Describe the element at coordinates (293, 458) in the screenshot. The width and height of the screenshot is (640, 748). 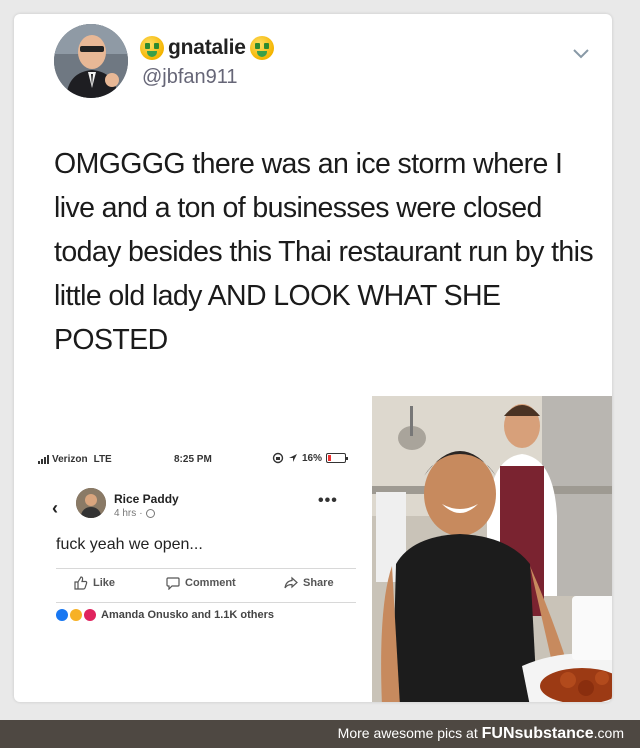
I see `location-icon` at that location.